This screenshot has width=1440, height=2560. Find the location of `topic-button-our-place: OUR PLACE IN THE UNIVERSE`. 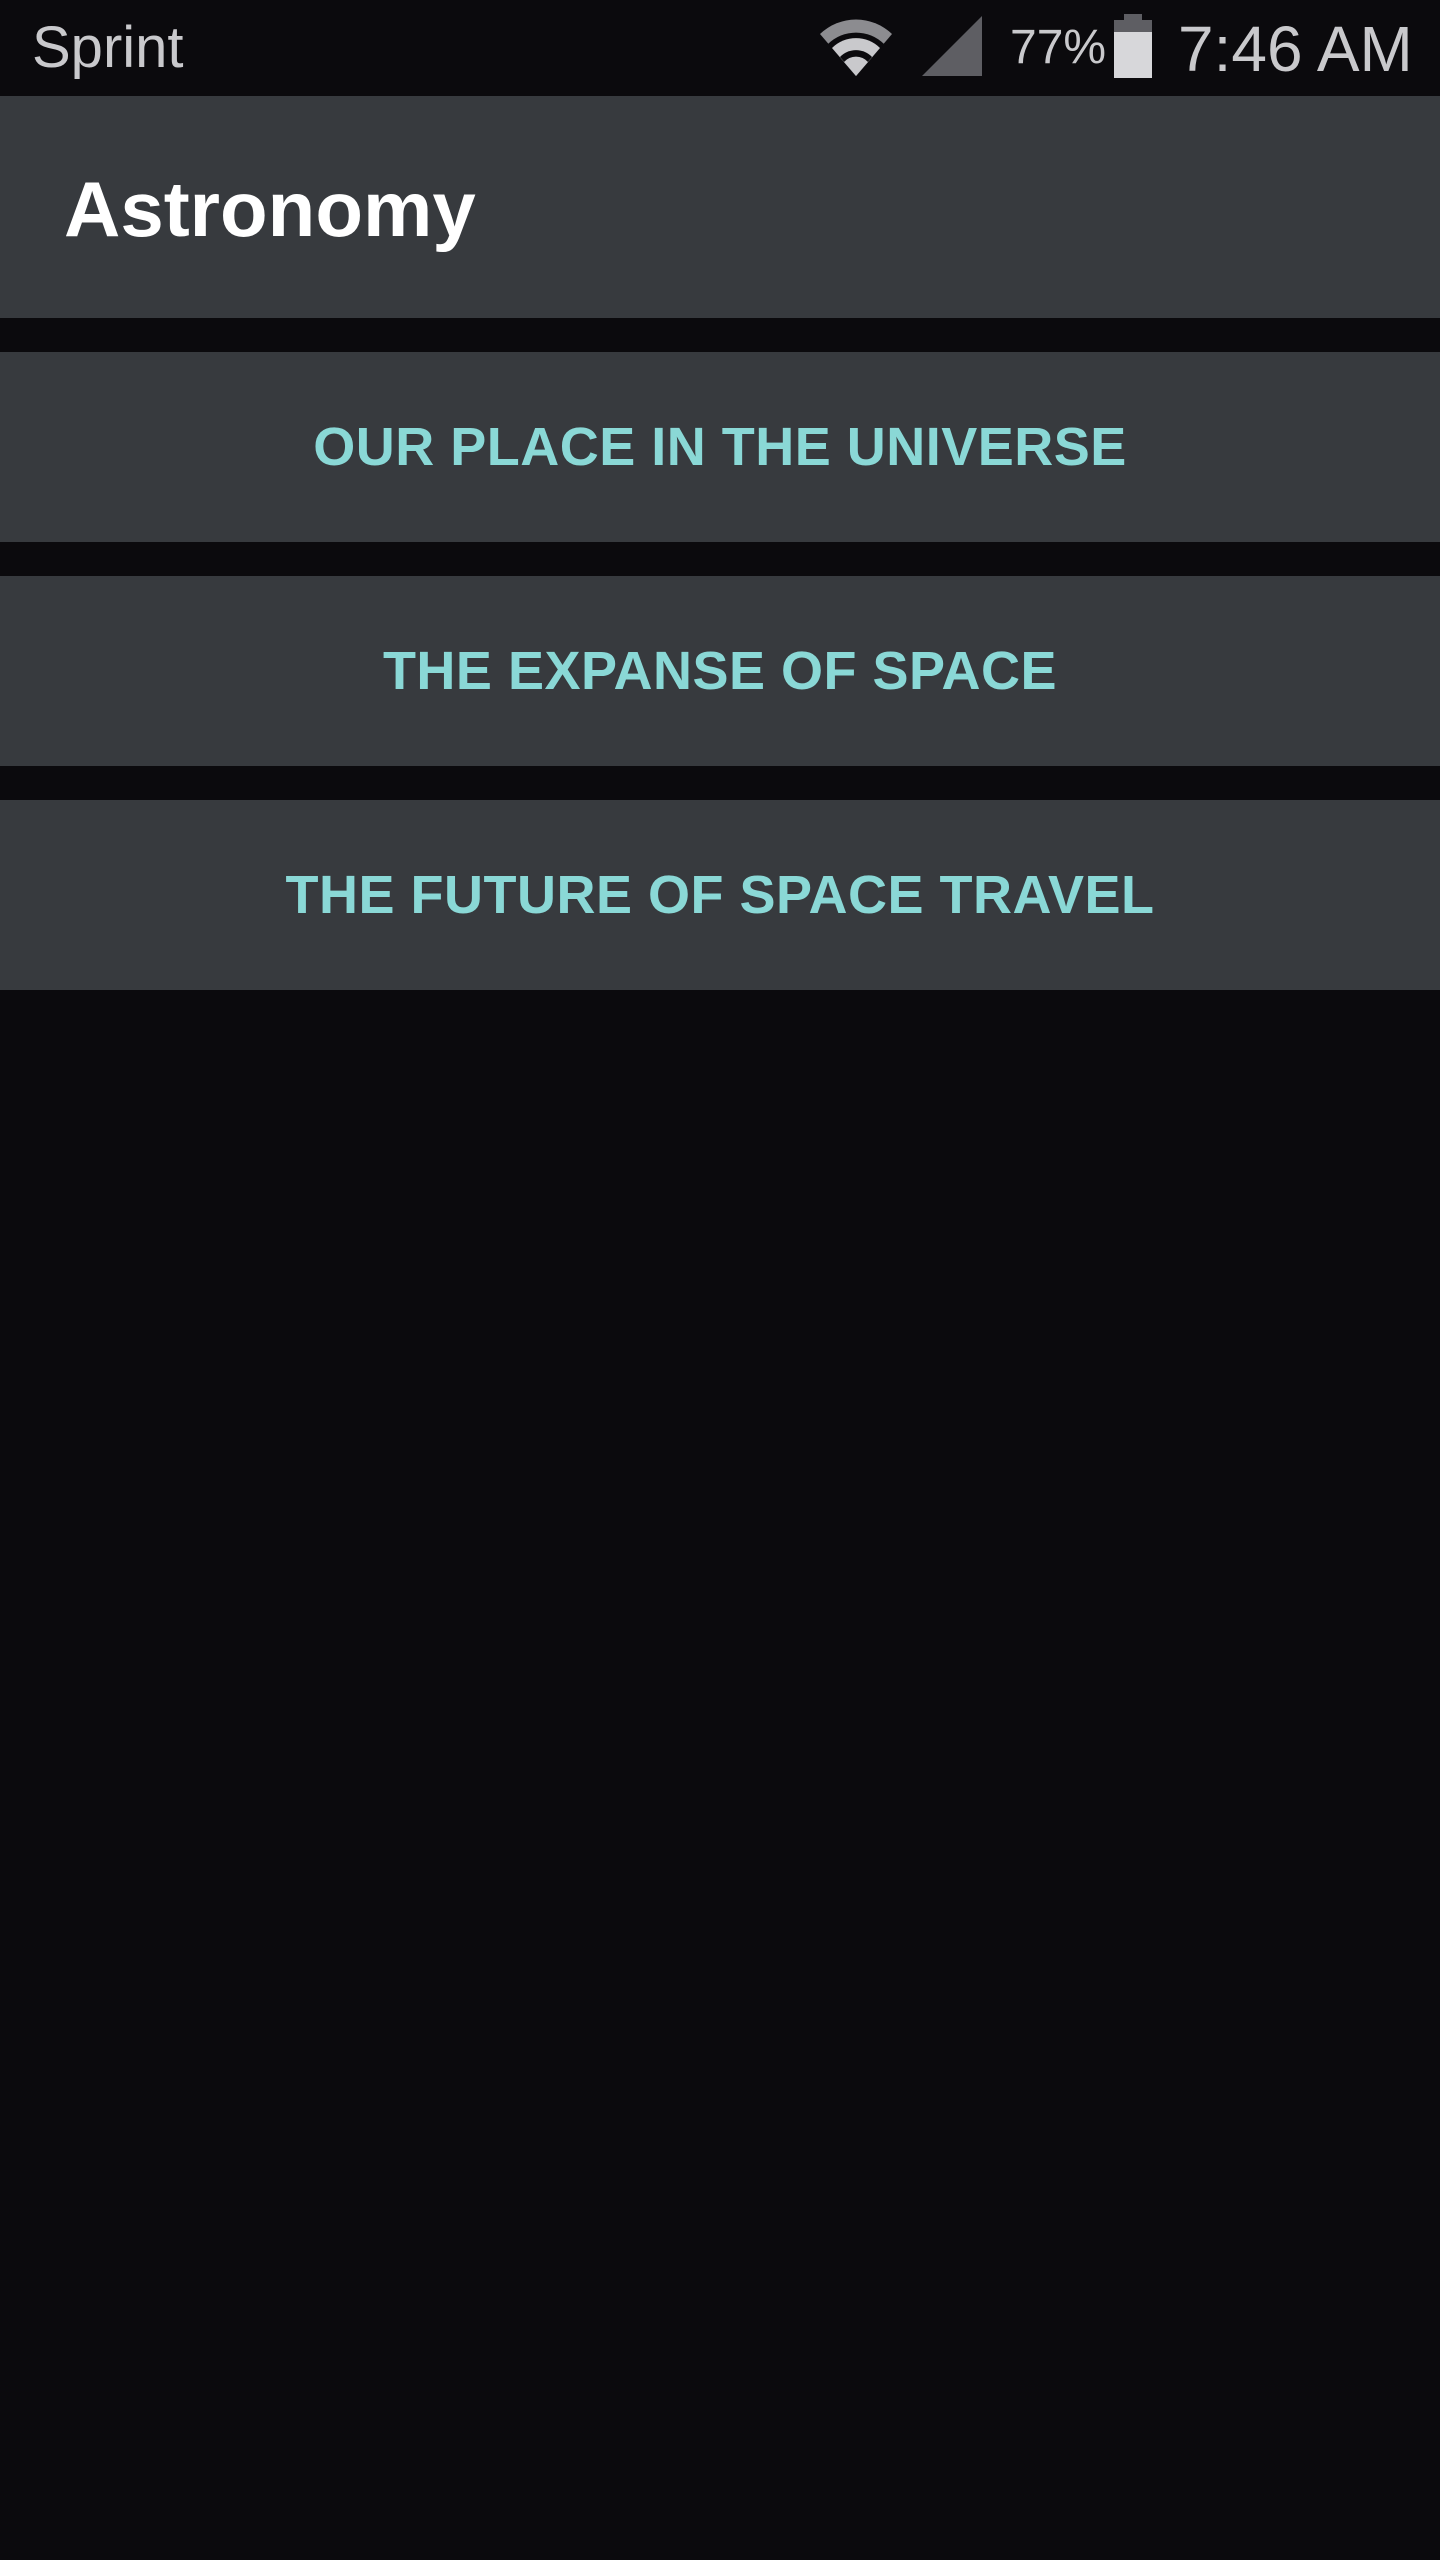

topic-button-our-place: OUR PLACE IN THE UNIVERSE is located at coordinates (720, 447).